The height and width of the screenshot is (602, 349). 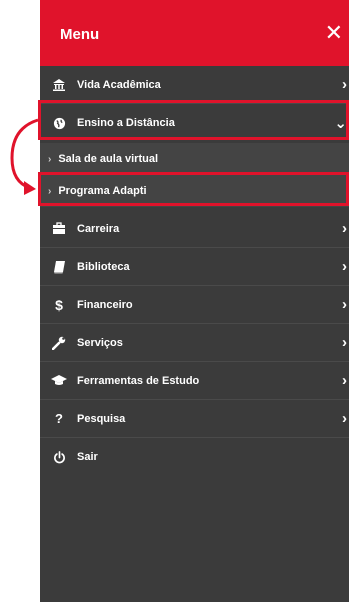 I want to click on menu-item-label: Carreira, so click(x=98, y=228).